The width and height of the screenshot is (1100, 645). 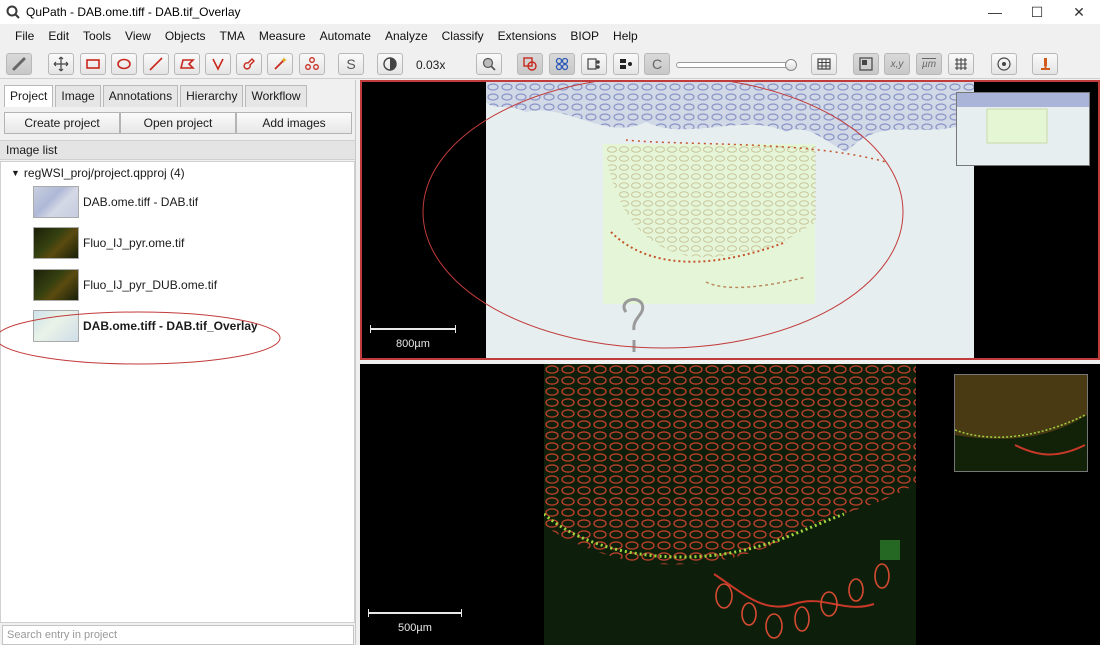 What do you see at coordinates (791, 65) in the screenshot?
I see `opacity-slider-knob` at bounding box center [791, 65].